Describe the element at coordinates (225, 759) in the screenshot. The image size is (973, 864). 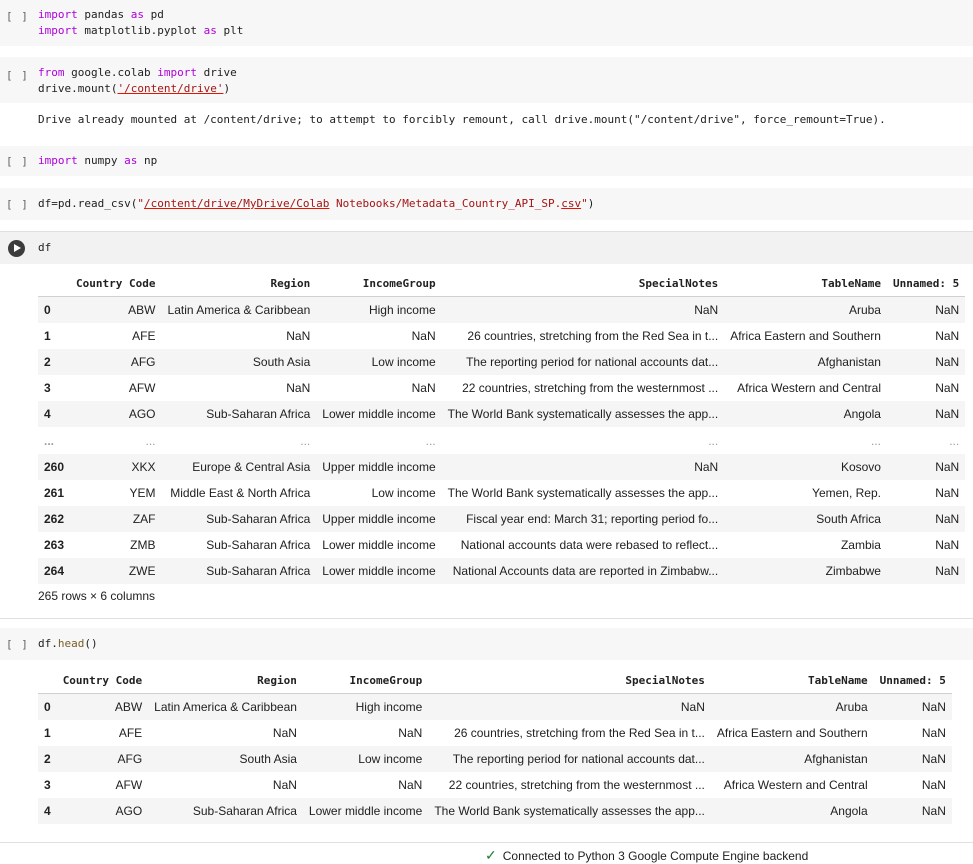
I see `table-cell: South Asia` at that location.